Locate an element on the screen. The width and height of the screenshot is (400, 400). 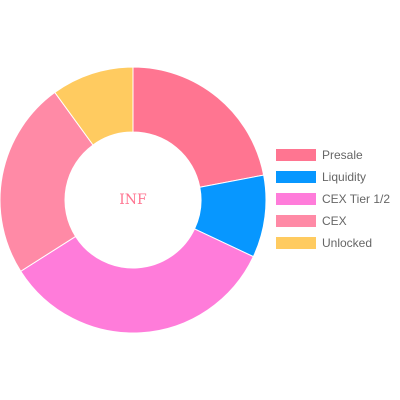
legend-label-cex-tier-1-2: CEX Tier 1/2 is located at coordinates (356, 199).